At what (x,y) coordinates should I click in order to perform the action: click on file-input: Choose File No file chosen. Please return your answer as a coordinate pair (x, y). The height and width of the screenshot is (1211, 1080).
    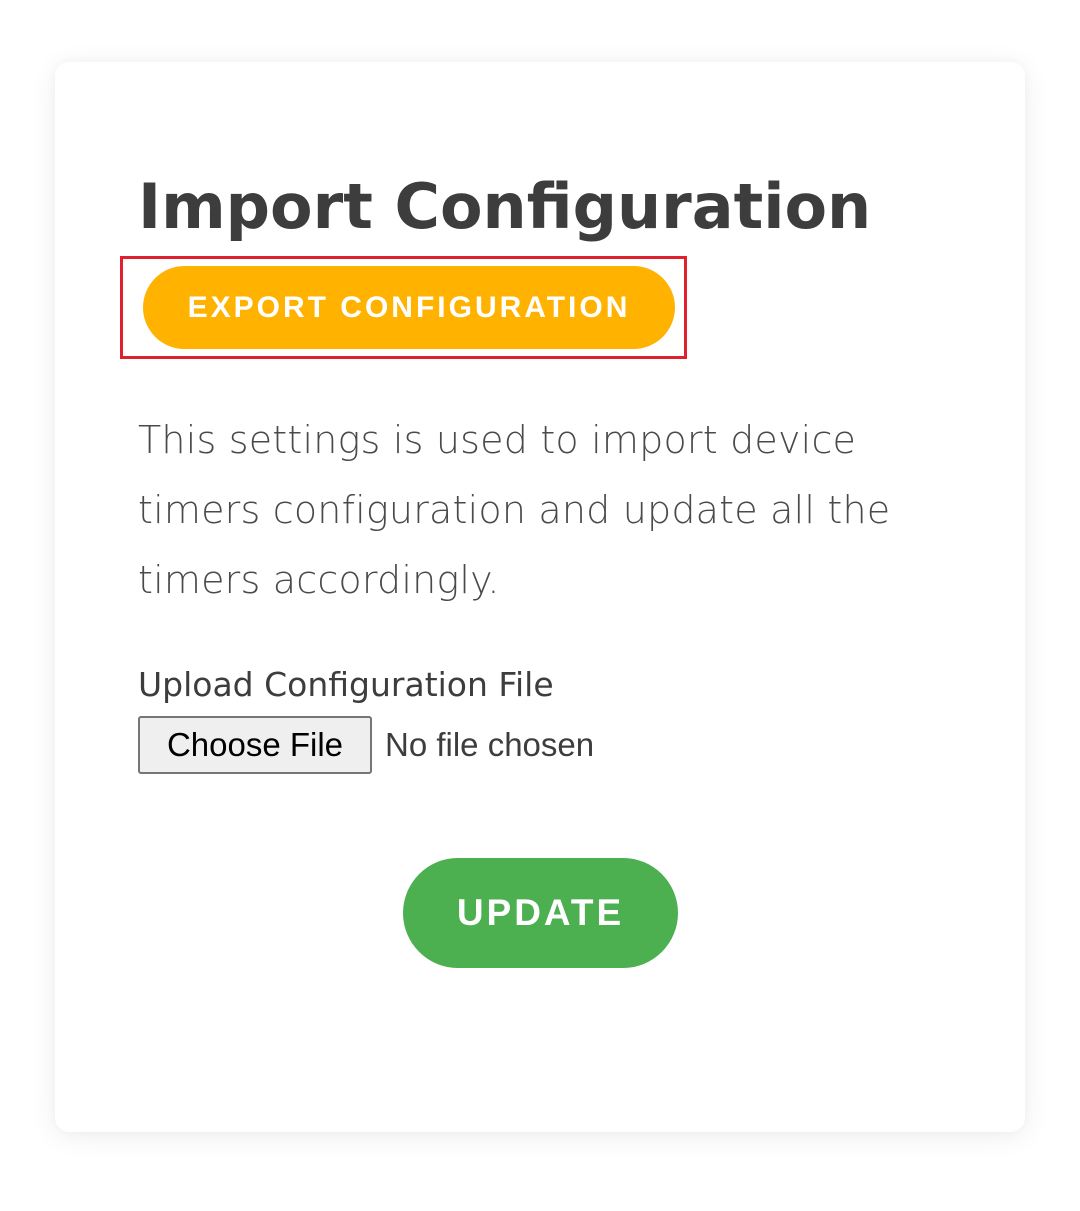
    Looking at the image, I should click on (366, 745).